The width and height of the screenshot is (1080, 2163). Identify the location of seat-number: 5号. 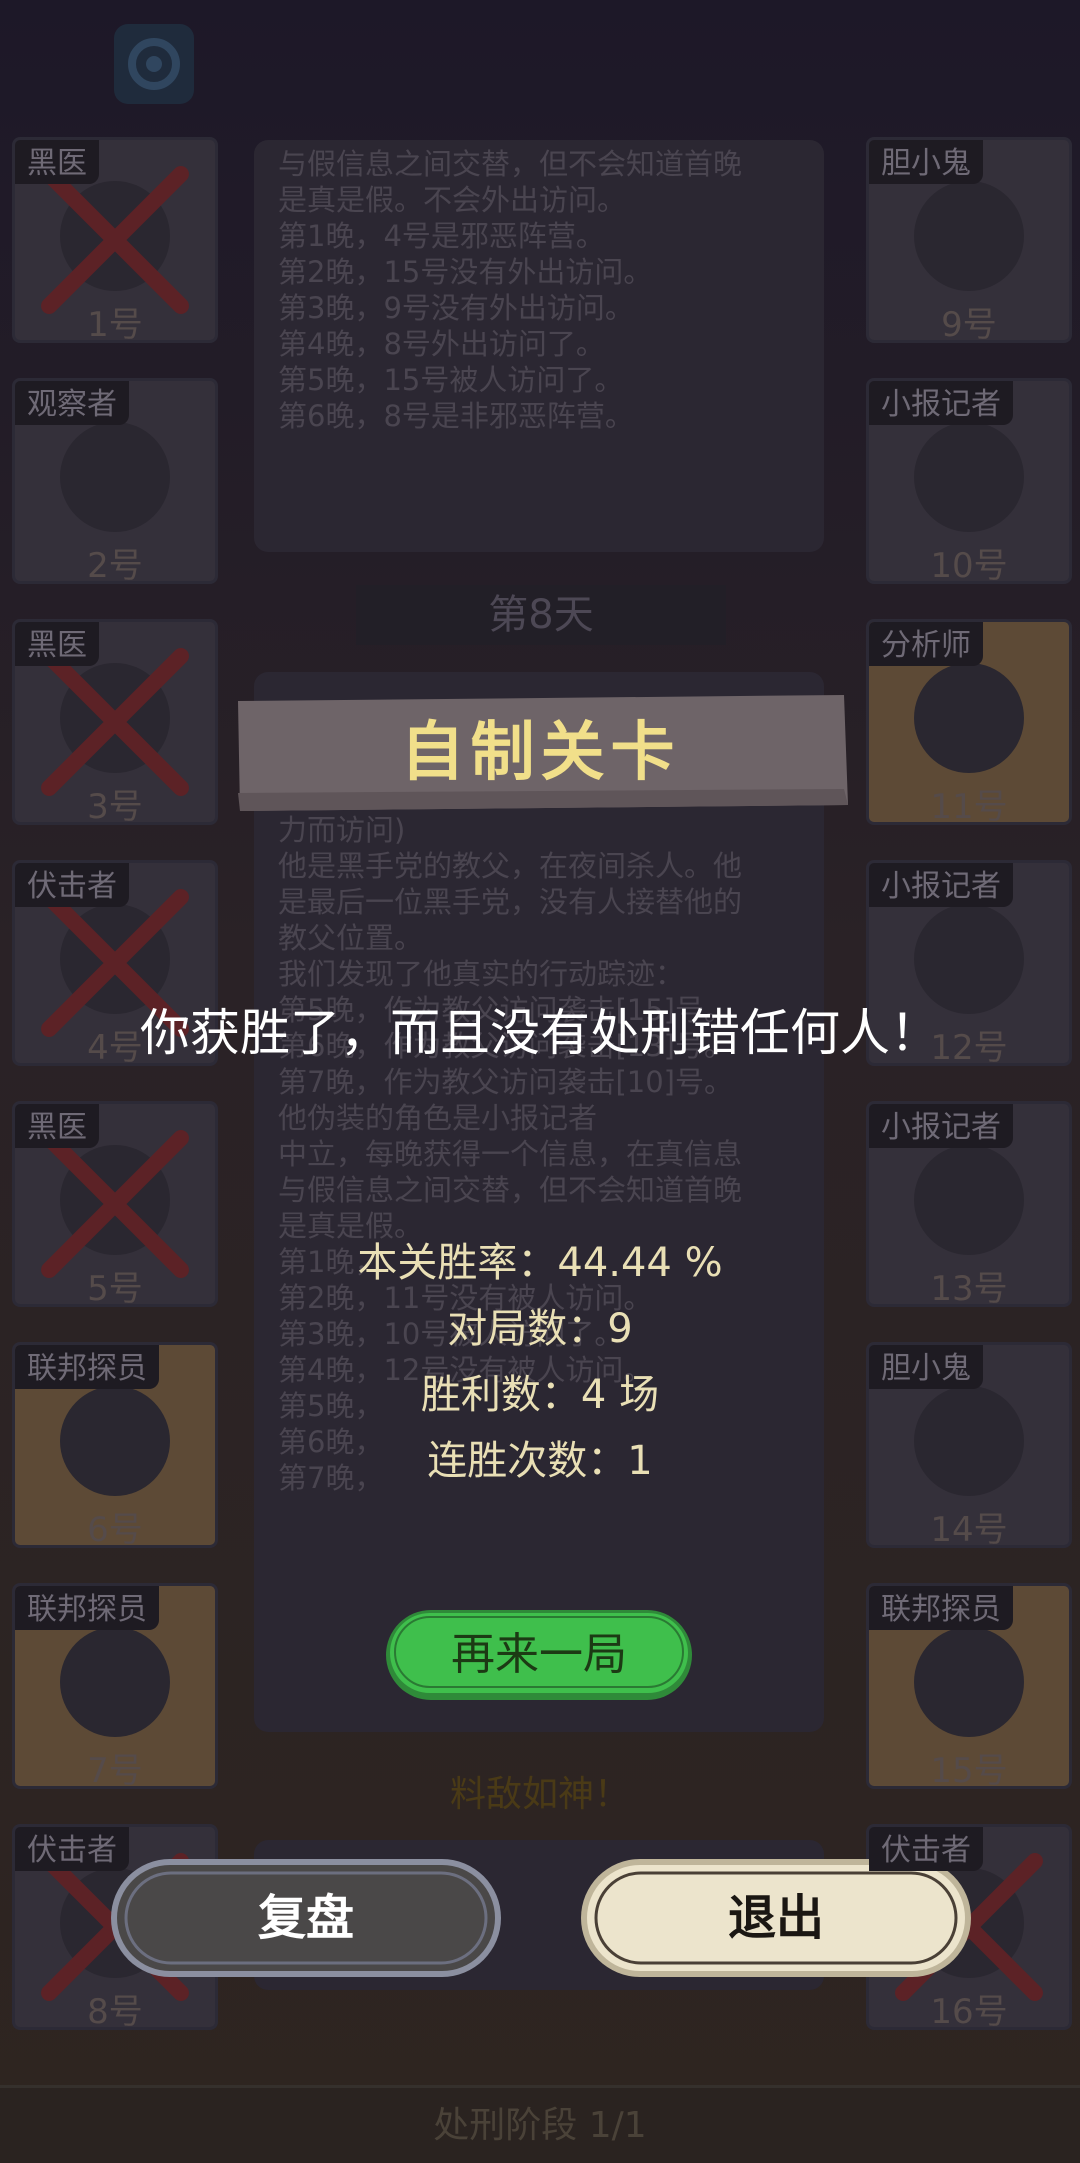
(115, 1288).